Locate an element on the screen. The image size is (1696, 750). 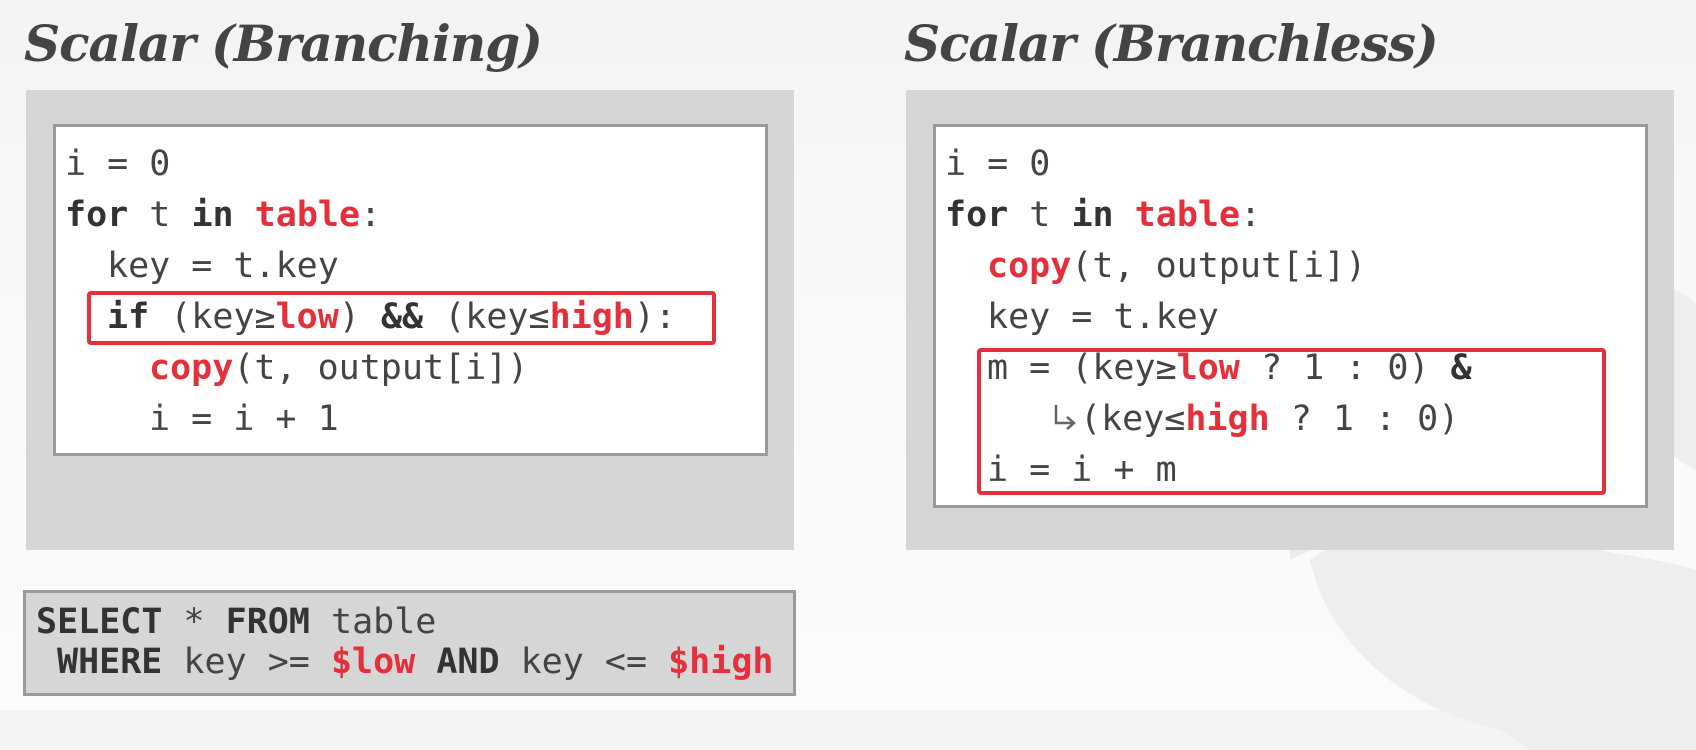
code-line: m = (key≥low ? 1 : 0) & is located at coordinates (1229, 368).